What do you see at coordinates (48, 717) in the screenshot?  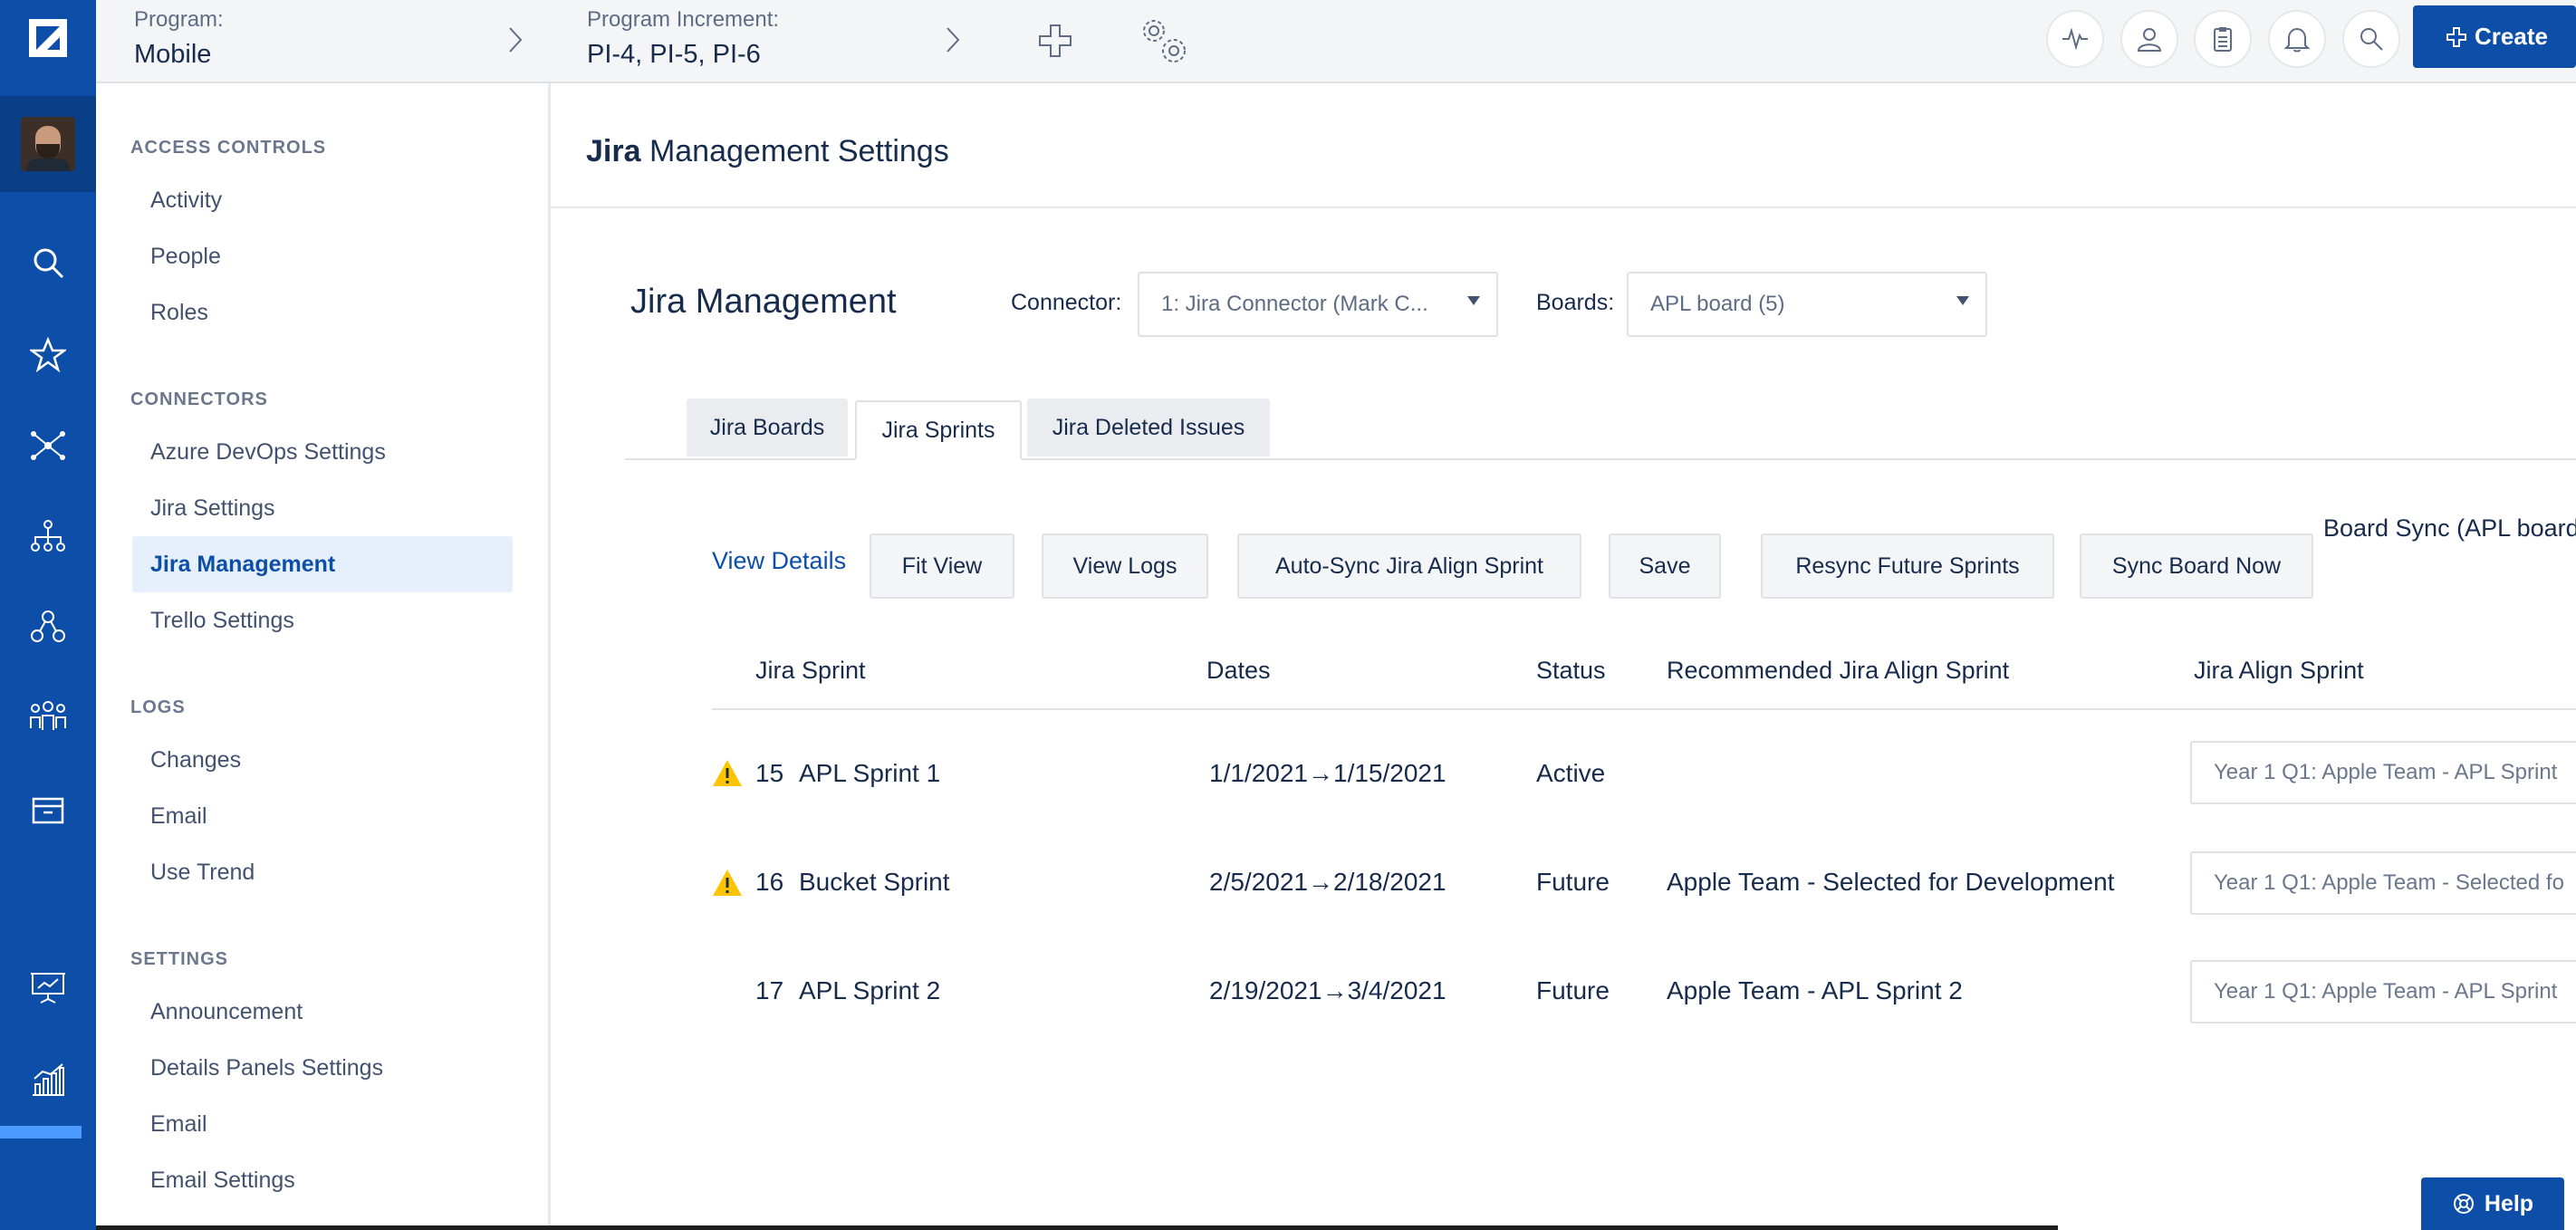 I see `team-icon` at bounding box center [48, 717].